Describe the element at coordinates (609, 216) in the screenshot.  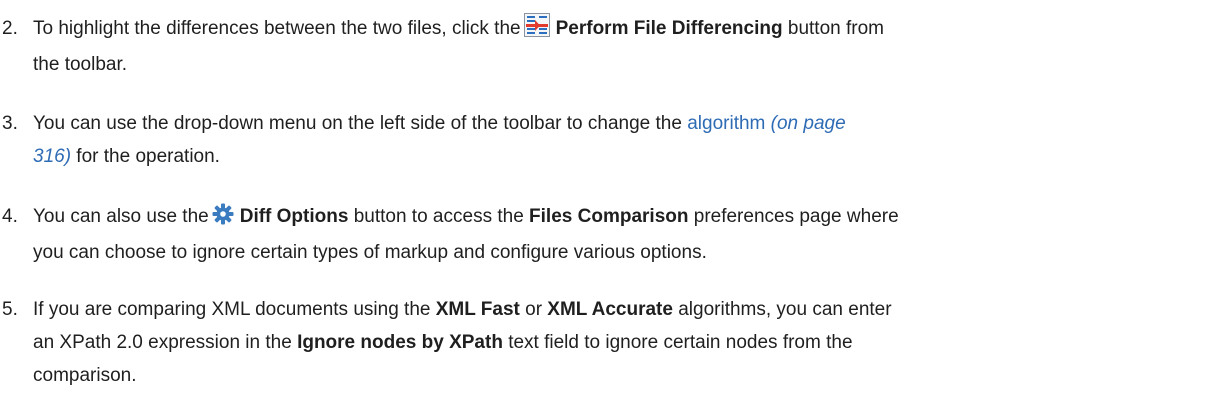
I see `files-comparison-label: Files Comparison` at that location.